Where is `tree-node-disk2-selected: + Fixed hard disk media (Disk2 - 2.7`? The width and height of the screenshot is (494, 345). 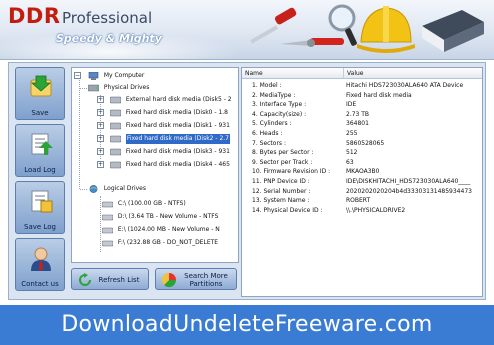 tree-node-disk2-selected: + Fixed hard disk media (Disk2 - 2.7 is located at coordinates (164, 139).